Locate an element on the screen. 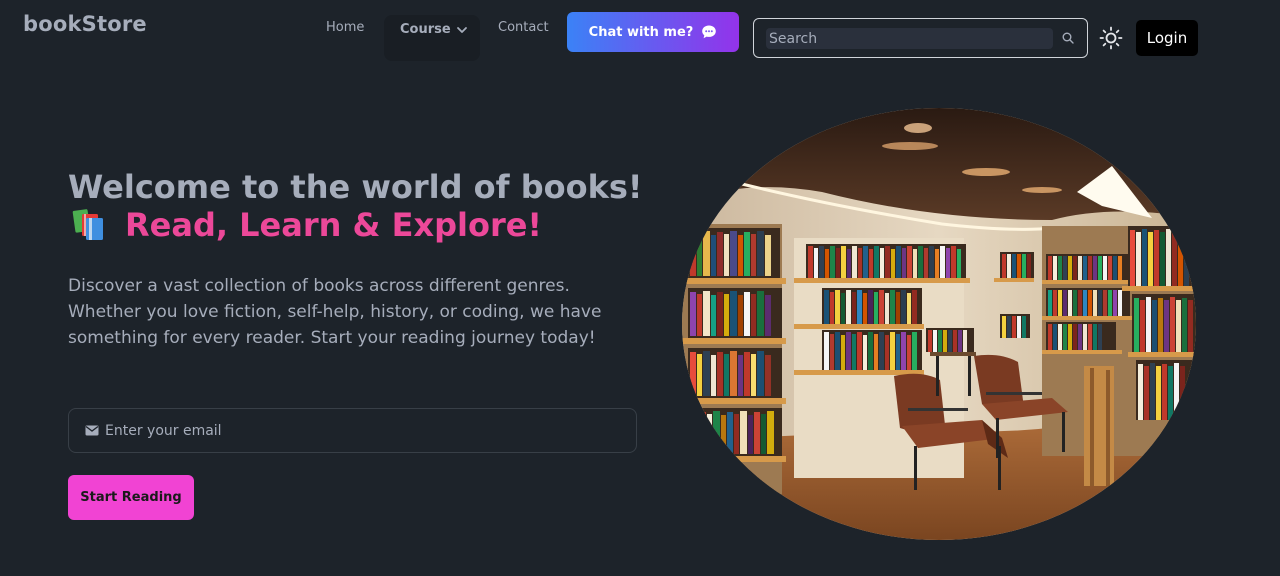 Image resolution: width=1280 pixels, height=576 pixels. login-button: Login is located at coordinates (1167, 38).